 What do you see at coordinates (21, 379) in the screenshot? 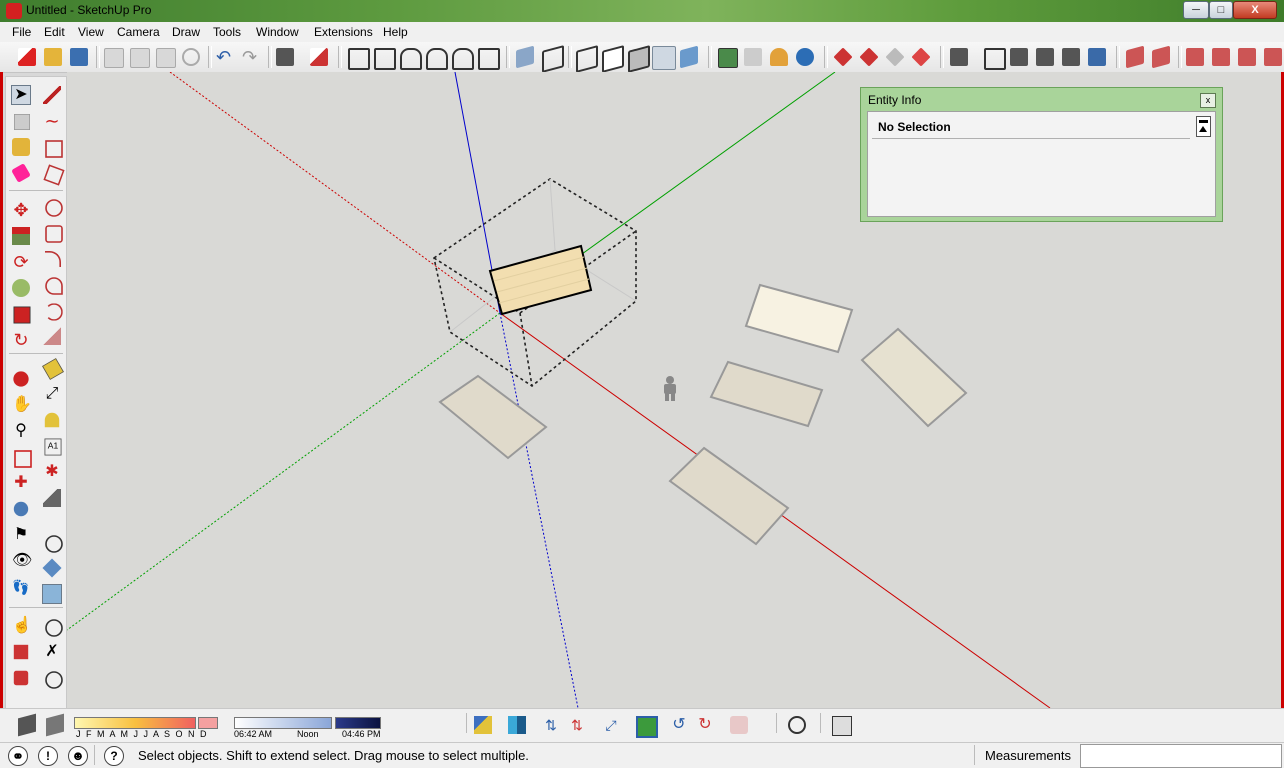
I see `orbit-icon` at bounding box center [21, 379].